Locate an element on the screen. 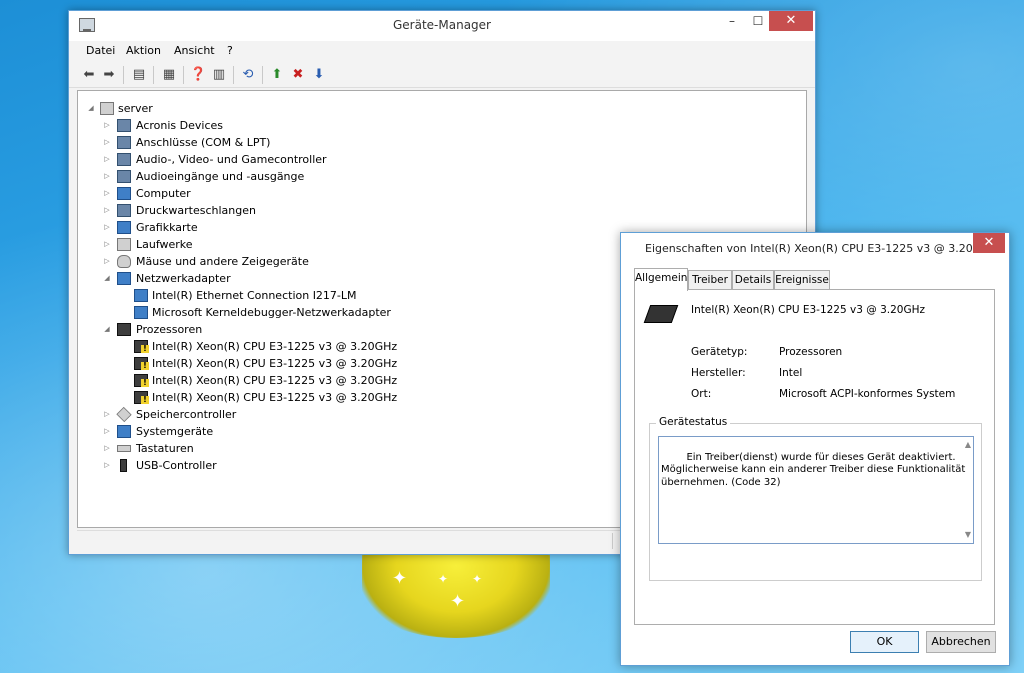  tree-item-label: Computer is located at coordinates (163, 193).